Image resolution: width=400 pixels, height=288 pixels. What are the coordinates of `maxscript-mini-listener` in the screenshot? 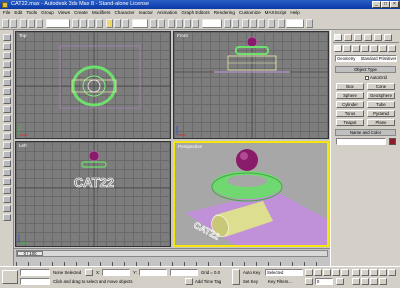 It's located at (35, 272).